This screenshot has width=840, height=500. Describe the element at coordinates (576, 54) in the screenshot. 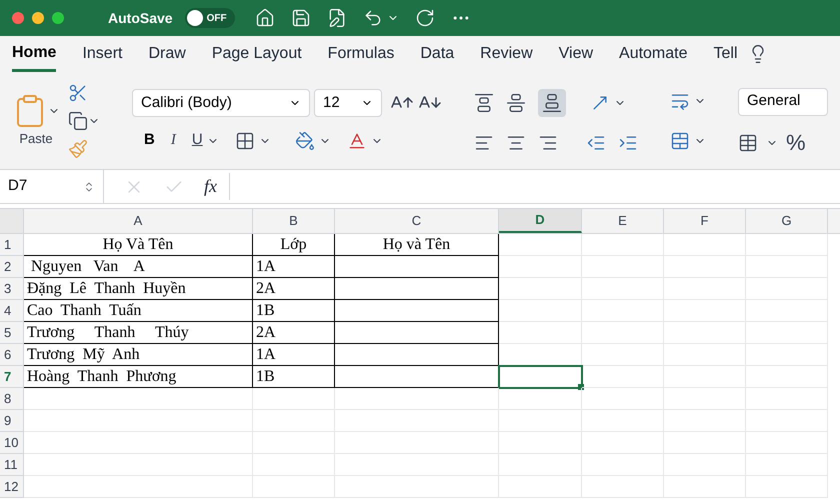

I see `ribbon-tab: View` at that location.